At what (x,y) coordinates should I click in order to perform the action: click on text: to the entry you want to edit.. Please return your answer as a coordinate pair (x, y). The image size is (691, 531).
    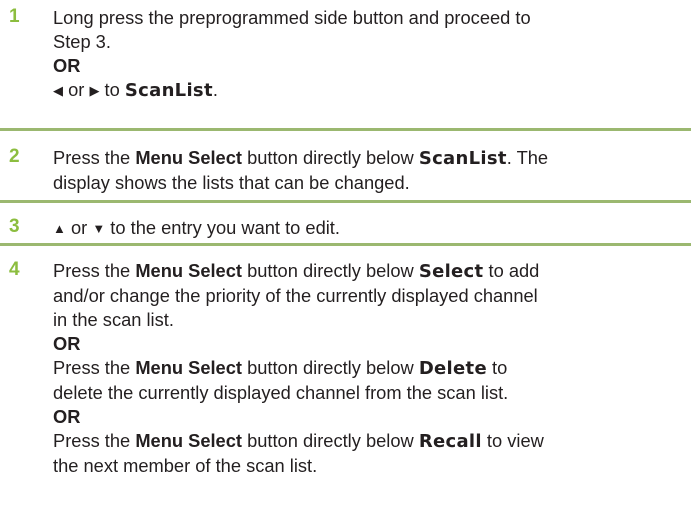
    Looking at the image, I should click on (225, 227).